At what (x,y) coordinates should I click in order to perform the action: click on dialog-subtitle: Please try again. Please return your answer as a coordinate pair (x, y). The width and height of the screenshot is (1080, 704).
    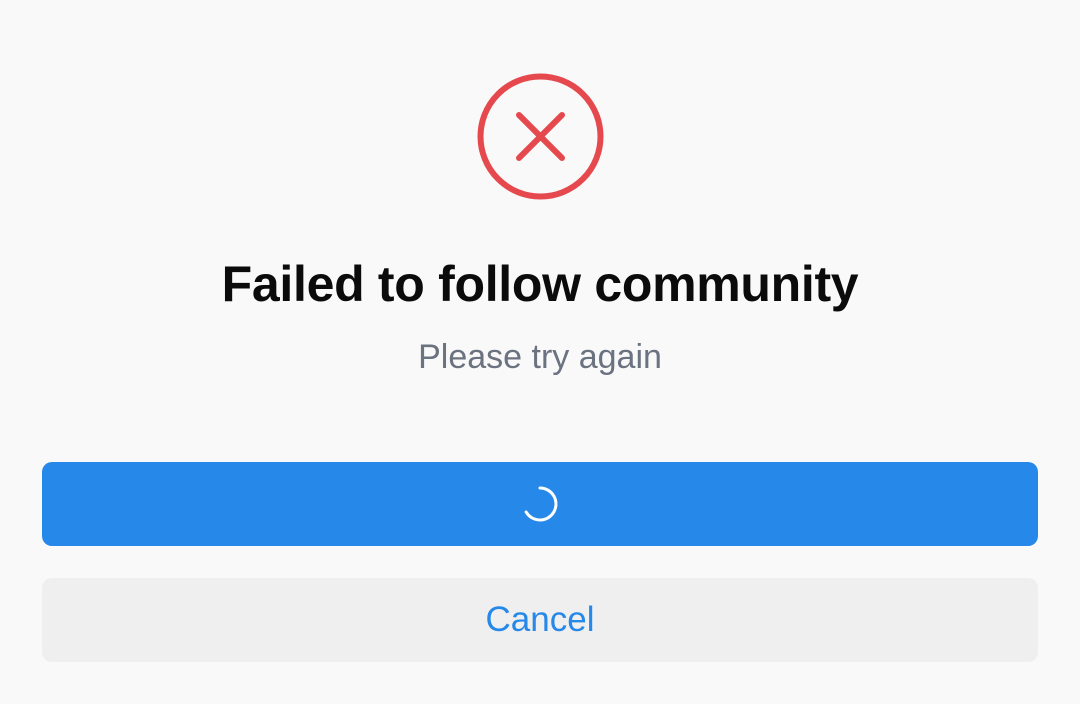
    Looking at the image, I should click on (540, 357).